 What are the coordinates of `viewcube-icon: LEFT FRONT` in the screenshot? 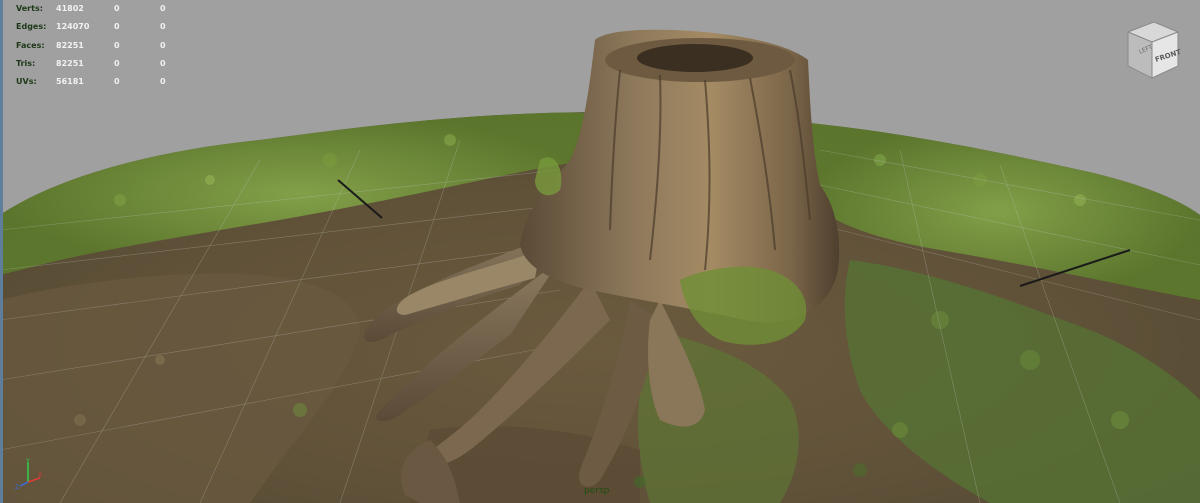 It's located at (1152, 51).